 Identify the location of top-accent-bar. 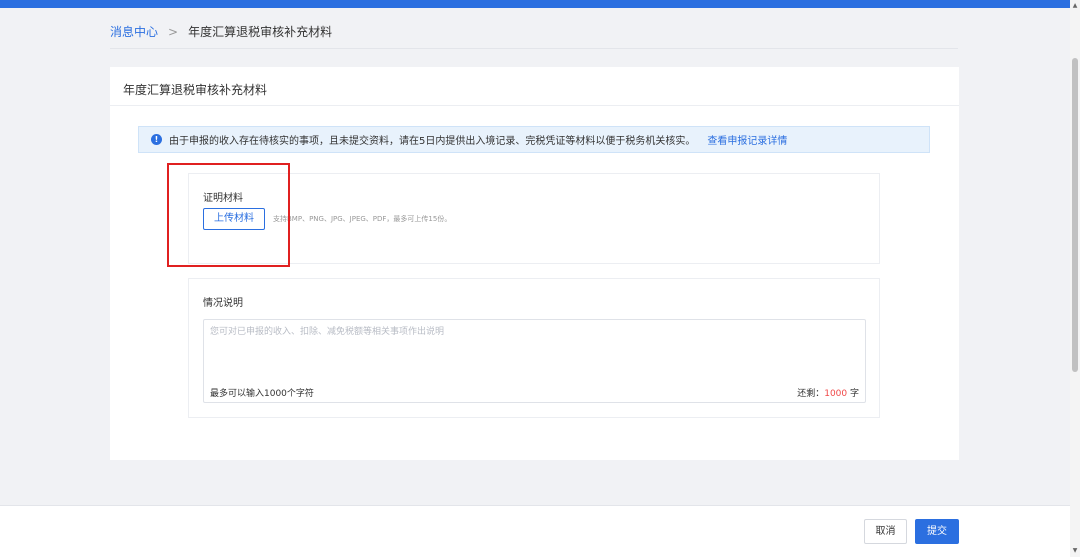
(535, 4).